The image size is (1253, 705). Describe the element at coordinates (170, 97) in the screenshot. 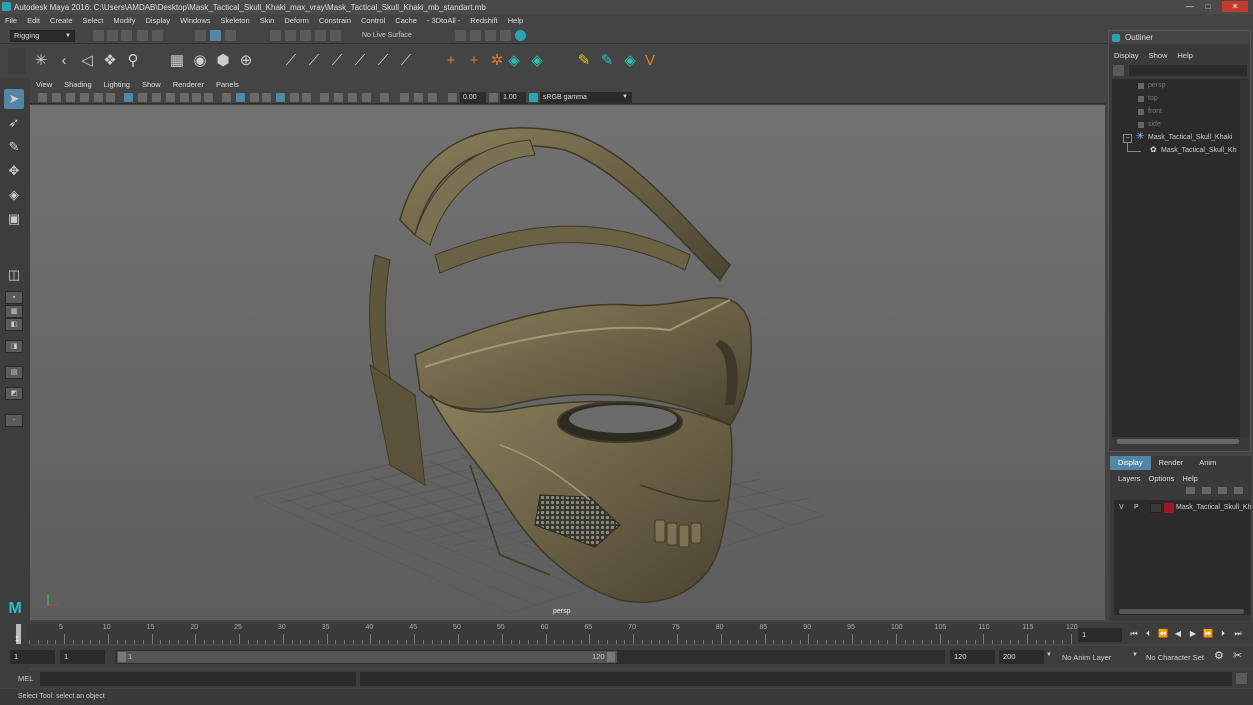

I see `gate-mask-icon` at that location.